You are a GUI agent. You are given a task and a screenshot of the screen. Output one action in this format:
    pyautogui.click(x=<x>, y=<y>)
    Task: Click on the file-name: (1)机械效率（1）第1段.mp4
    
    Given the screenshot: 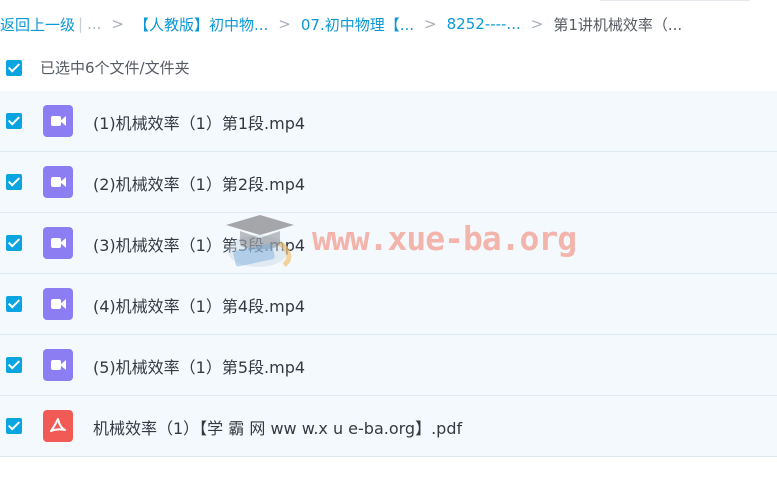 What is the action you would take?
    pyautogui.click(x=199, y=122)
    